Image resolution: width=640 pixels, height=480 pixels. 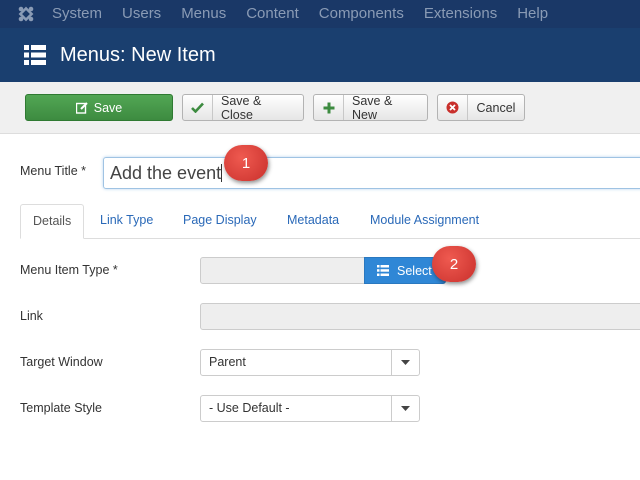 What do you see at coordinates (220, 221) in the screenshot?
I see `tab-page-display: Page Display` at bounding box center [220, 221].